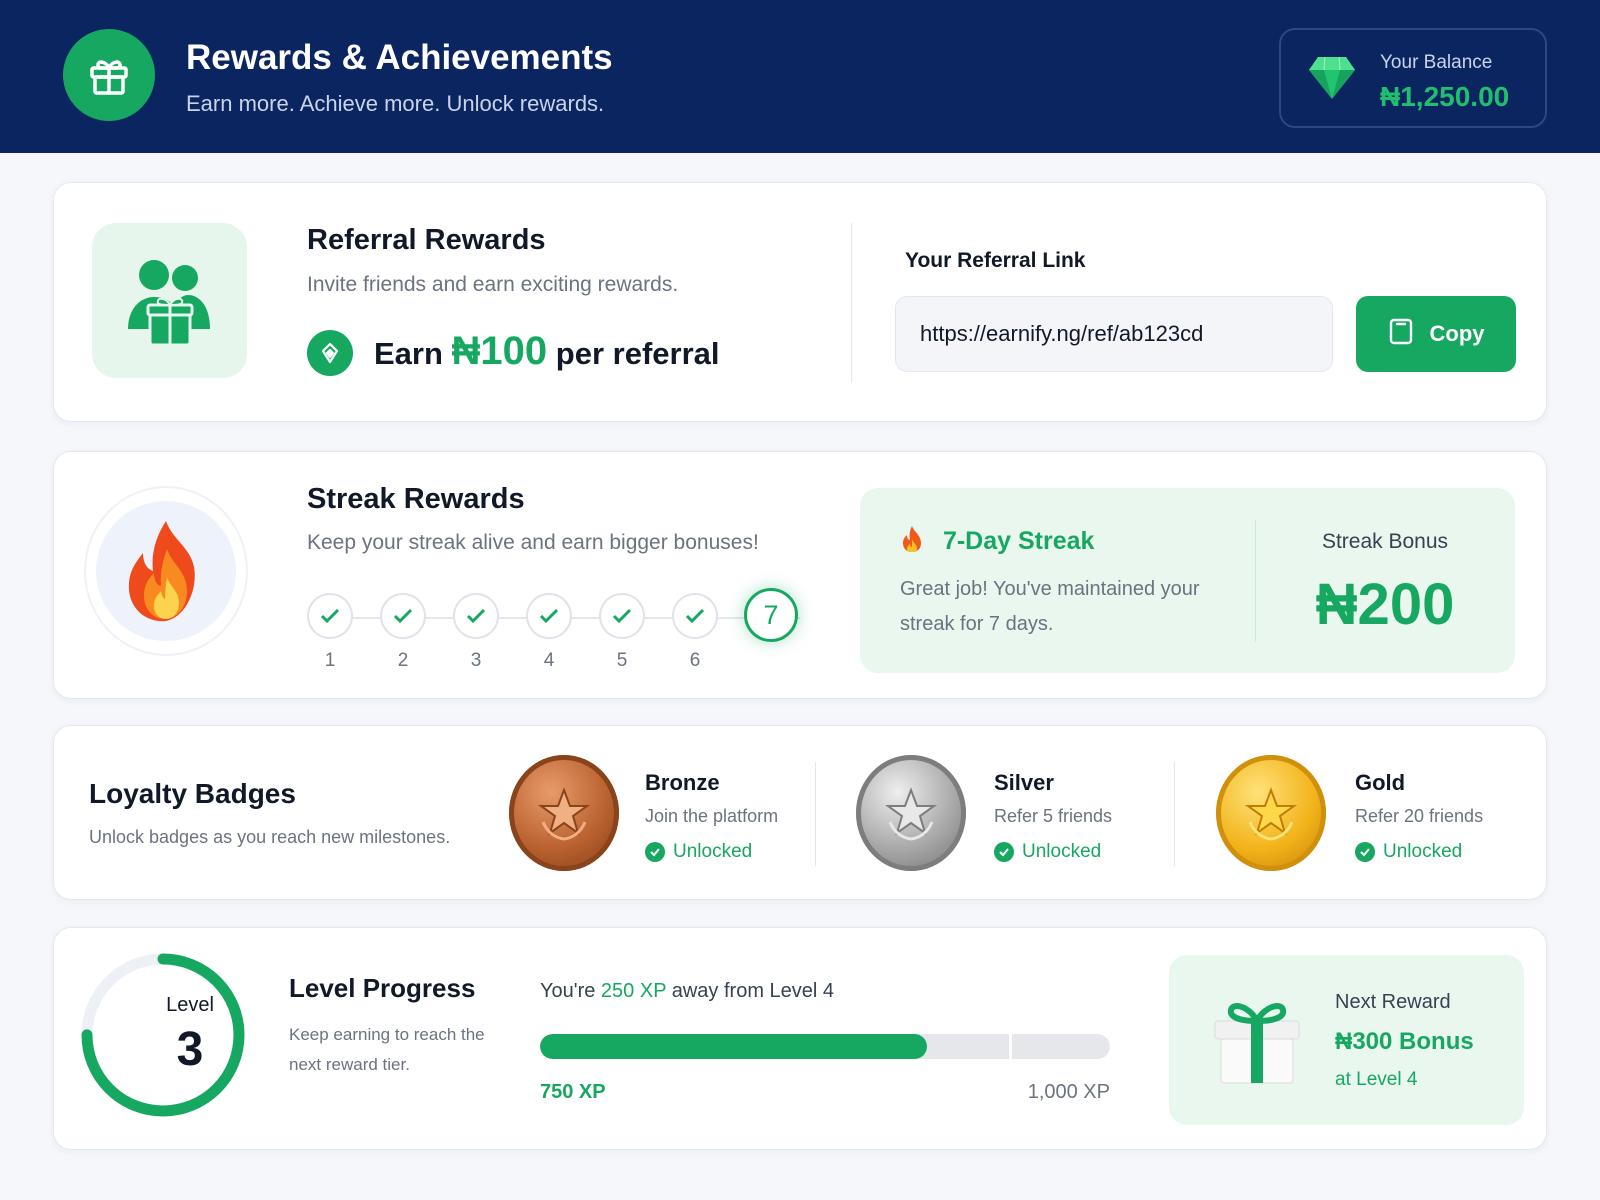  I want to click on earn-prefix: Earn, so click(408, 353).